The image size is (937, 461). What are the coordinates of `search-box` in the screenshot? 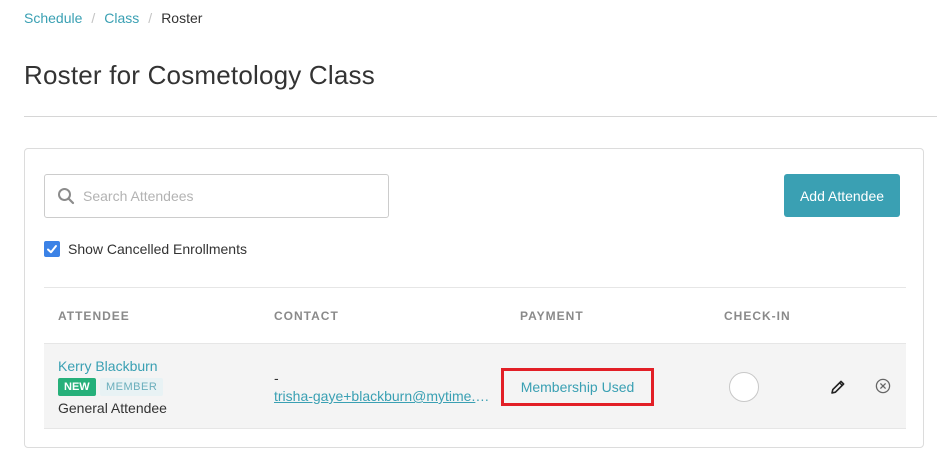 It's located at (216, 196).